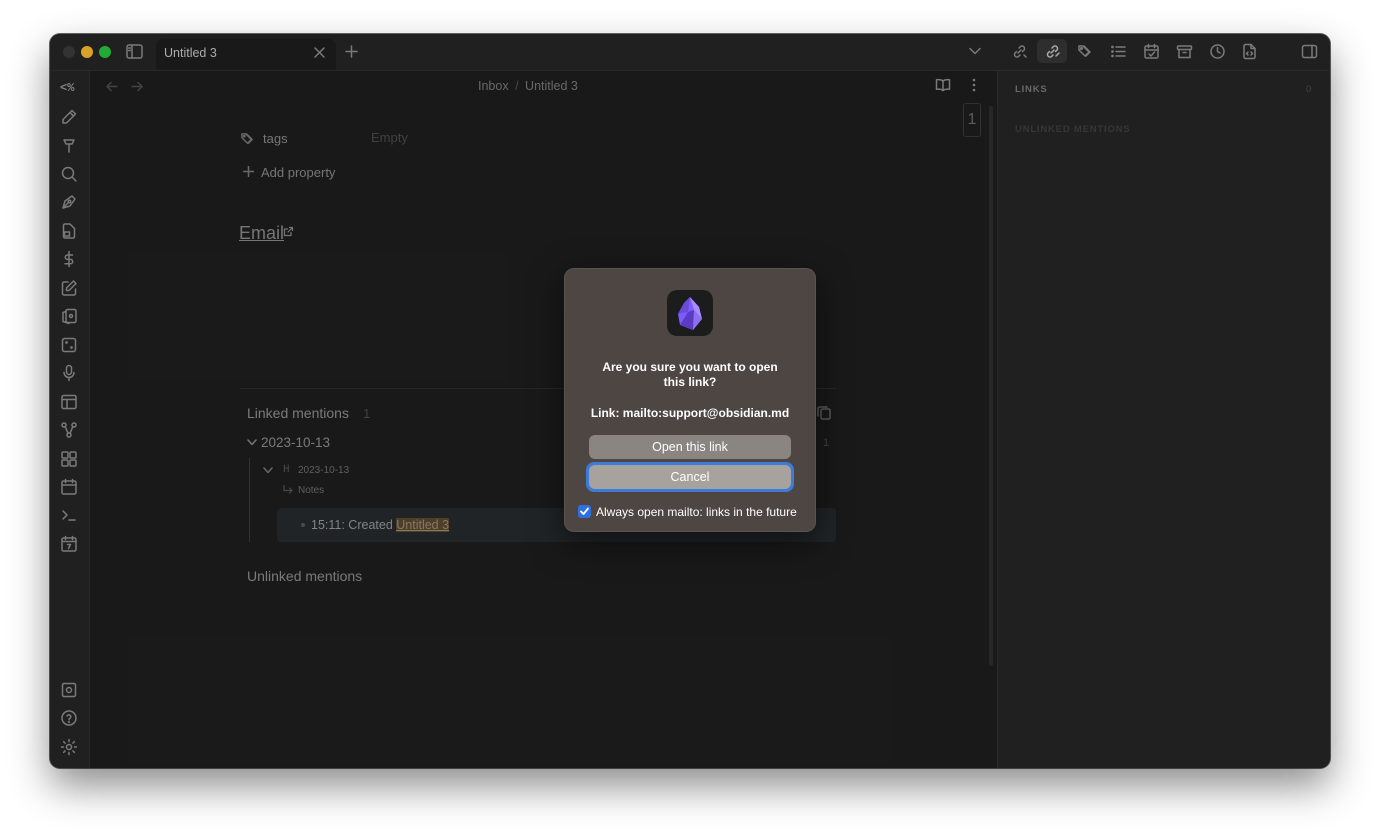 The image size is (1380, 834). Describe the element at coordinates (690, 374) in the screenshot. I see `dialog-question: Are you sure you want to open this link?` at that location.